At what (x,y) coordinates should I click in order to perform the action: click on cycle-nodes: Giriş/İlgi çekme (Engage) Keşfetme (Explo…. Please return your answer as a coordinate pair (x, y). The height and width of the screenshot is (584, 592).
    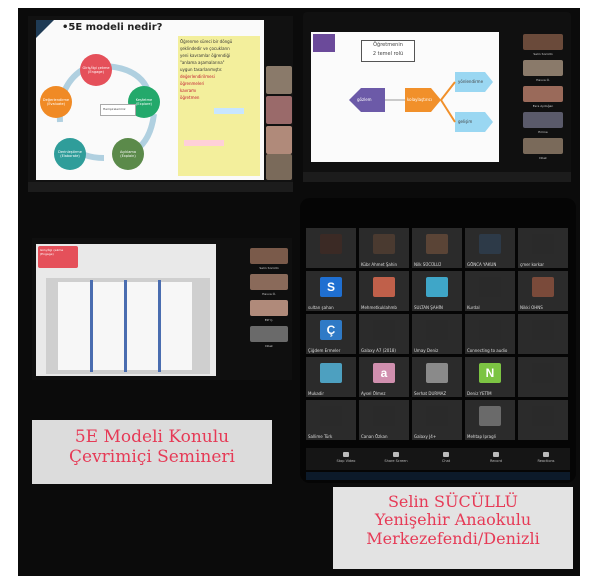
    Looking at the image, I should click on (106, 100).